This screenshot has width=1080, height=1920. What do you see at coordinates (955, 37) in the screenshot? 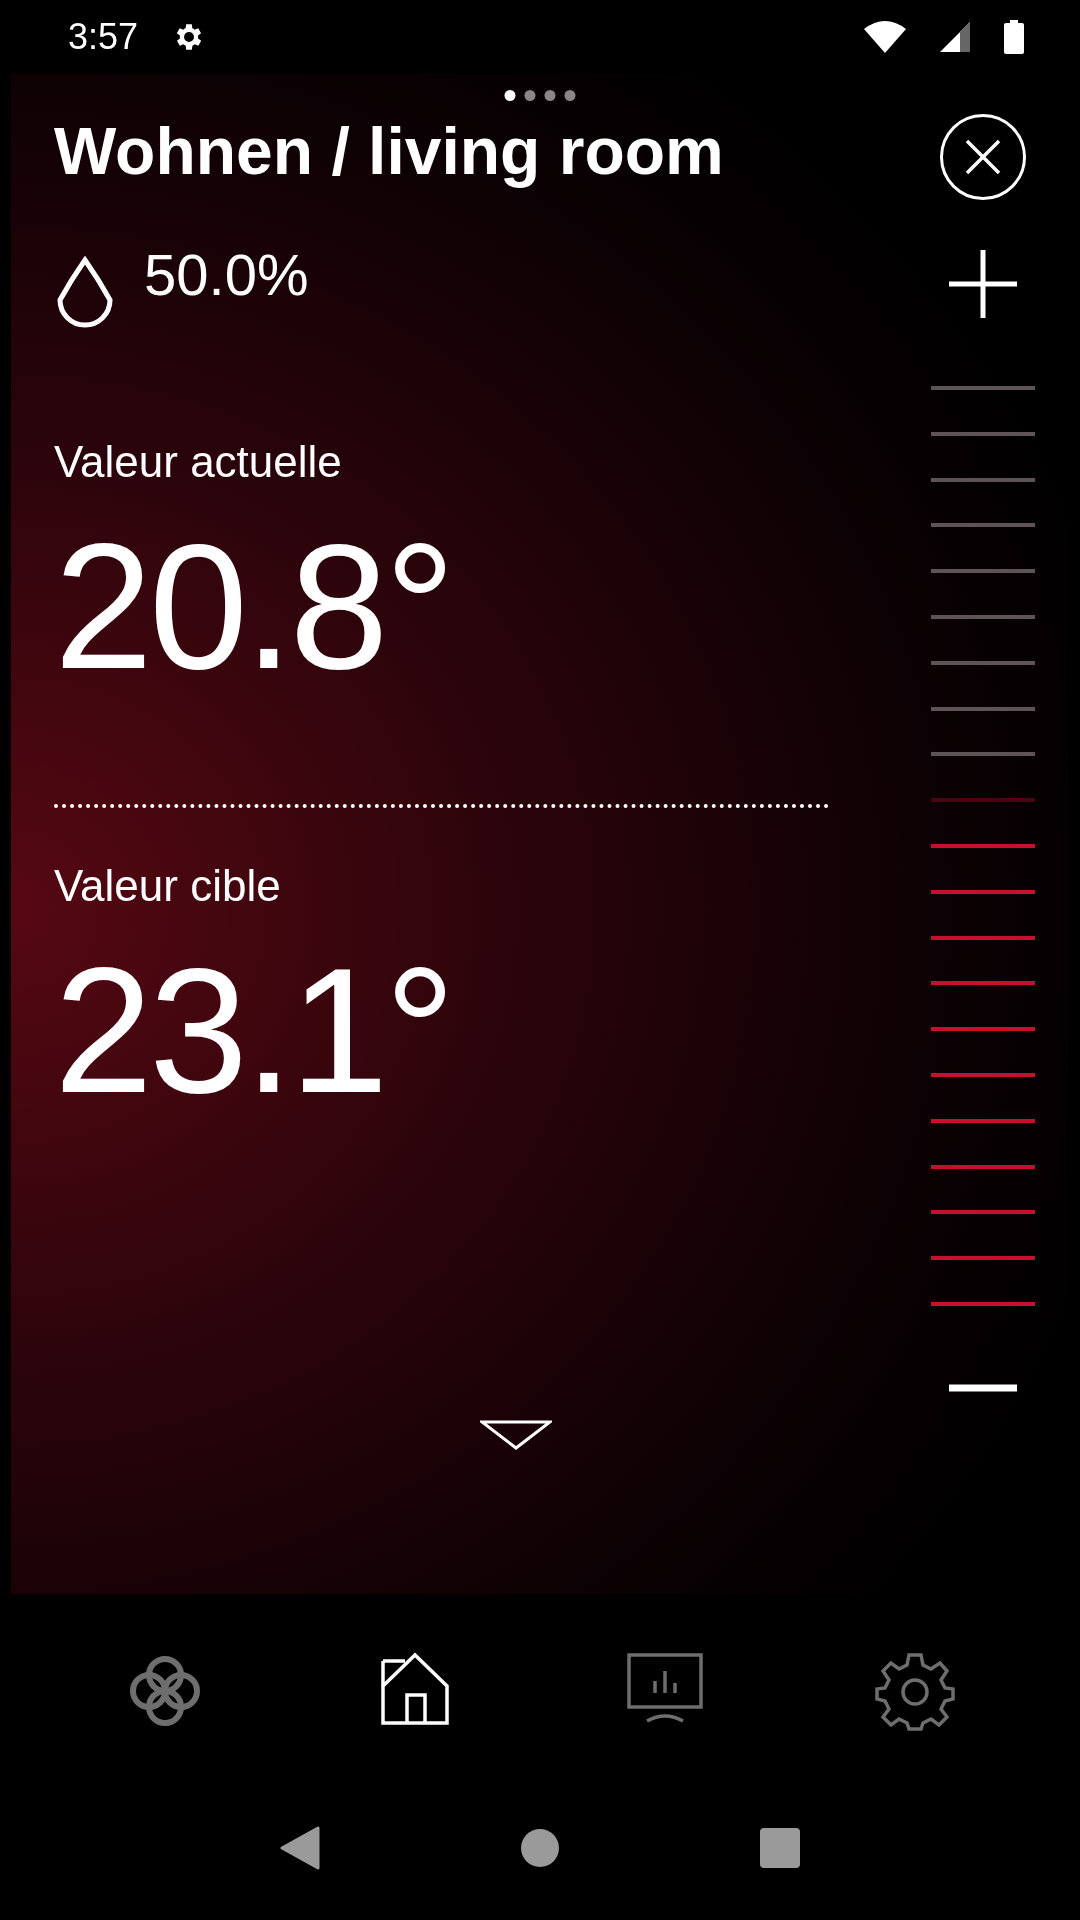
I see `signal-icon` at bounding box center [955, 37].